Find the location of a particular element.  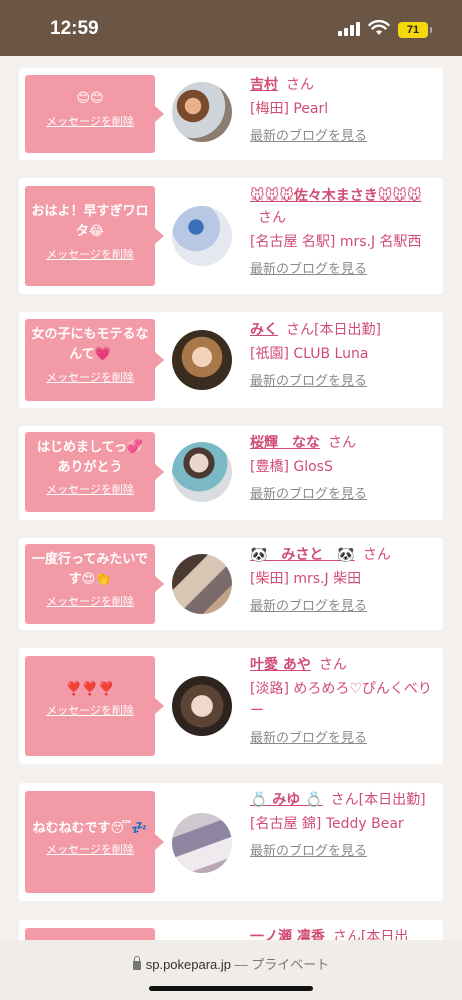

message-bubble: 女の子にもモテるなんて💗 メッセージを削除 is located at coordinates (94, 360).